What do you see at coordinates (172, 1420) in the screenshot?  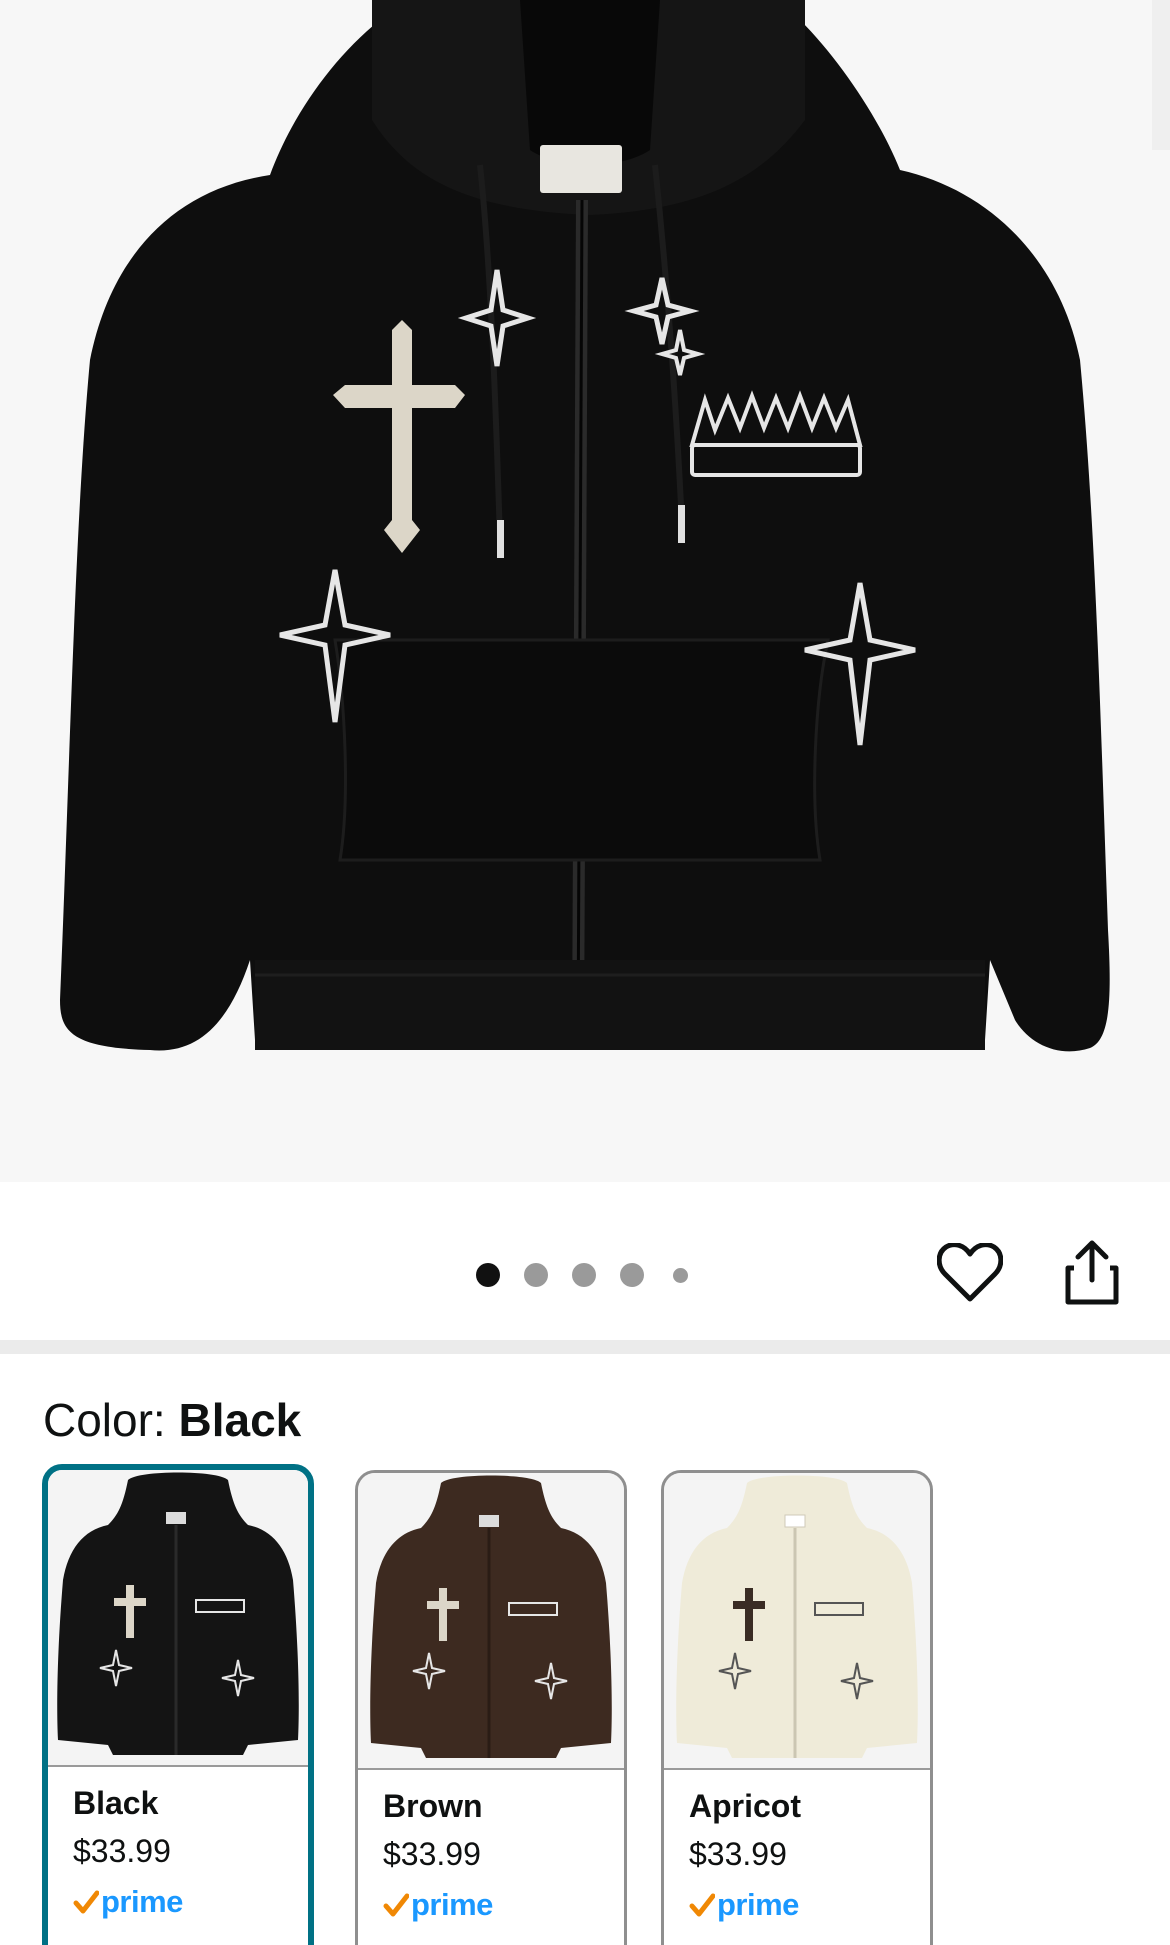 I see `color-label: Color: Black` at bounding box center [172, 1420].